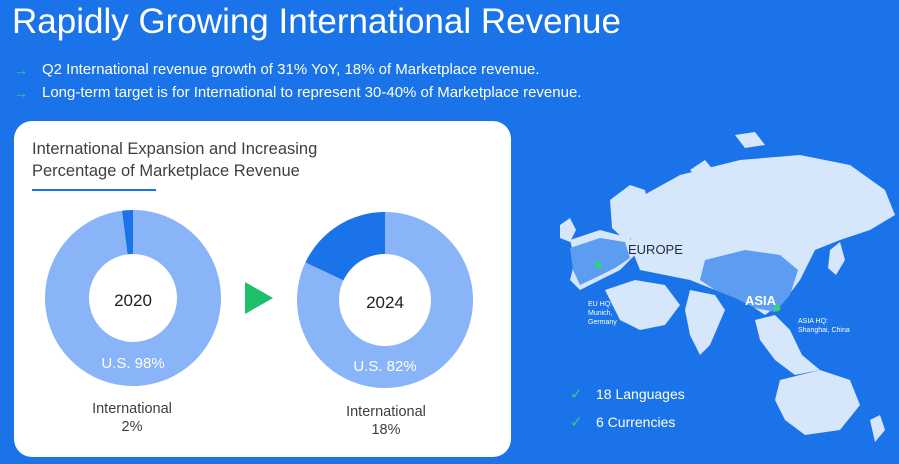 This screenshot has width=899, height=464. What do you see at coordinates (813, 321) in the screenshot?
I see `asia-hq-label-line: ASIA HQ:` at bounding box center [813, 321].